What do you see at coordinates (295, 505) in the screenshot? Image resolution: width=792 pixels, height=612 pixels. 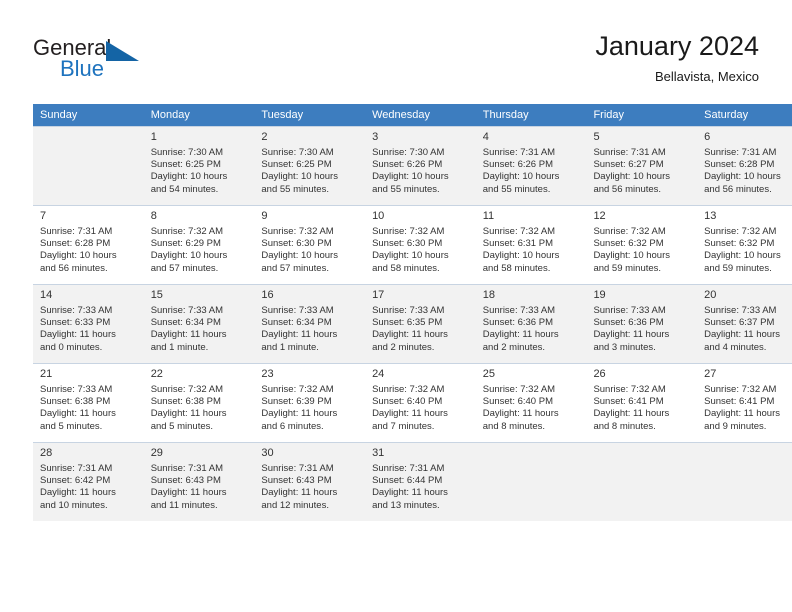 I see `day-info-line: and 12 minutes.` at bounding box center [295, 505].